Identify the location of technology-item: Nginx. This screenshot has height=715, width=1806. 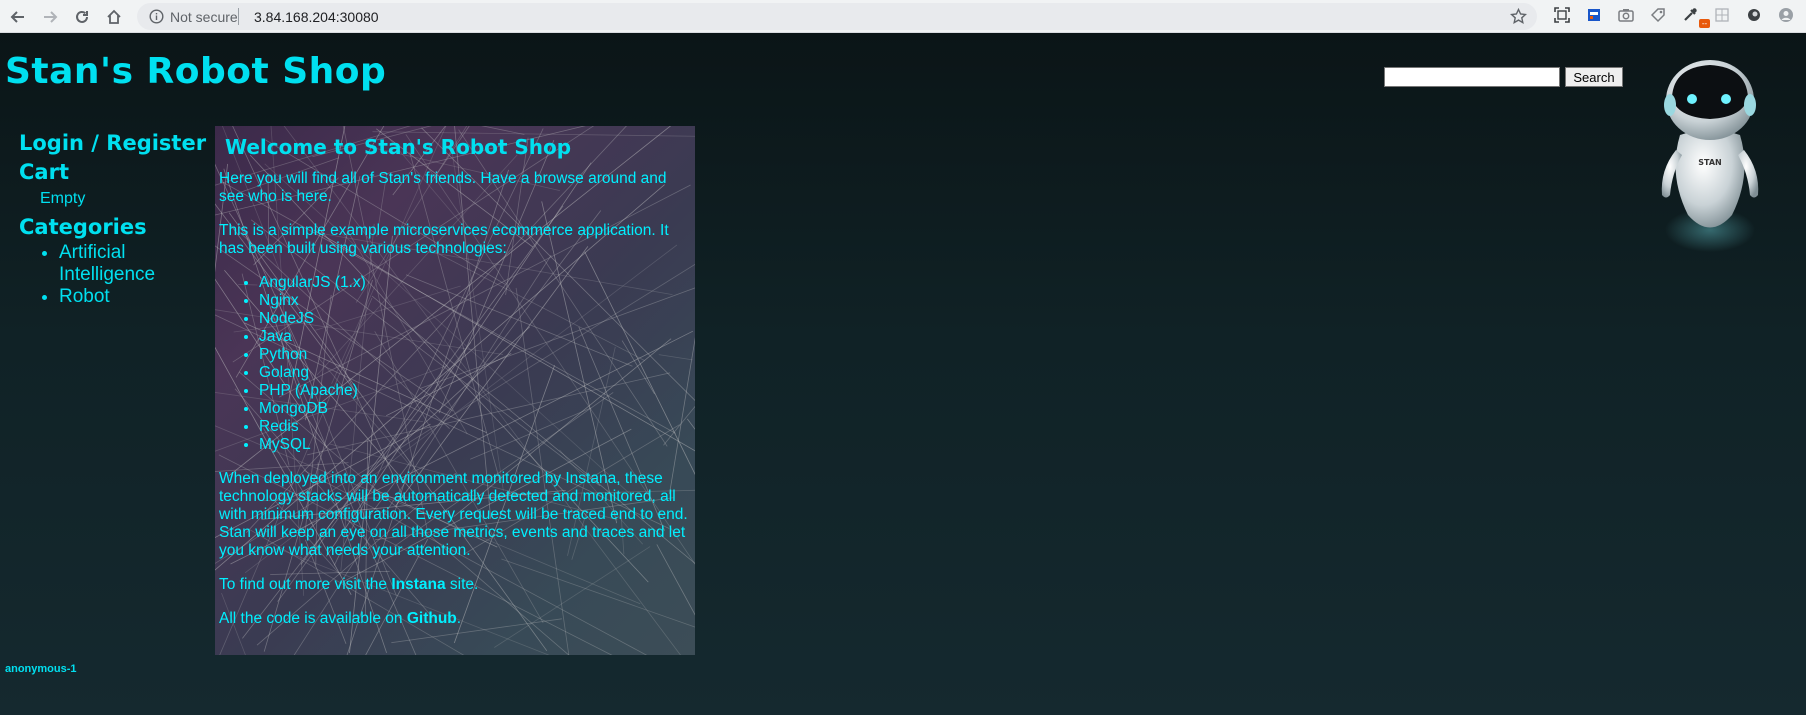
(475, 301).